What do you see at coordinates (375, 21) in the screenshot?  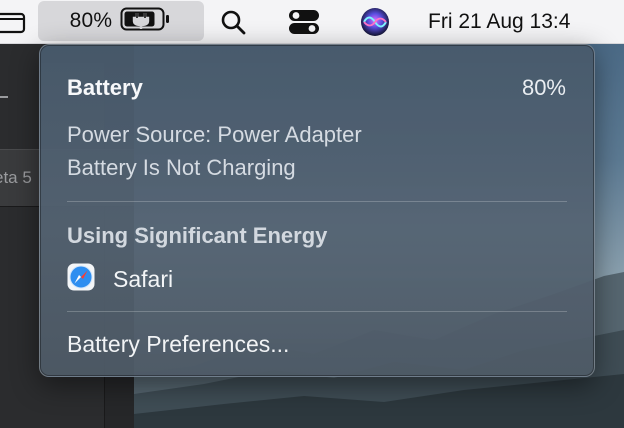 I see `siri-icon` at bounding box center [375, 21].